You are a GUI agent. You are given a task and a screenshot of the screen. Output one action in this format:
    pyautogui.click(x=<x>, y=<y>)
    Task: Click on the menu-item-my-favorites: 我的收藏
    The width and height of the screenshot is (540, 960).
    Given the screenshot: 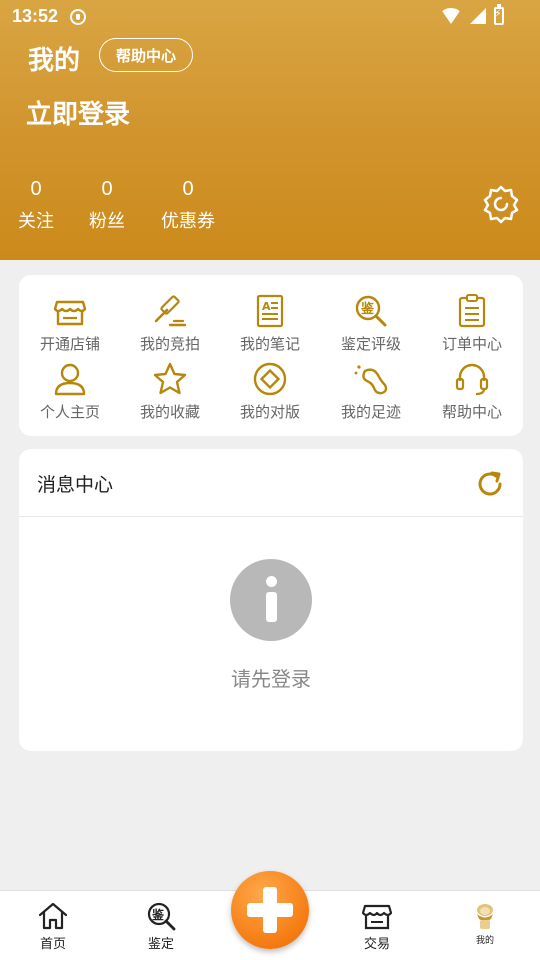 What is the action you would take?
    pyautogui.click(x=170, y=382)
    